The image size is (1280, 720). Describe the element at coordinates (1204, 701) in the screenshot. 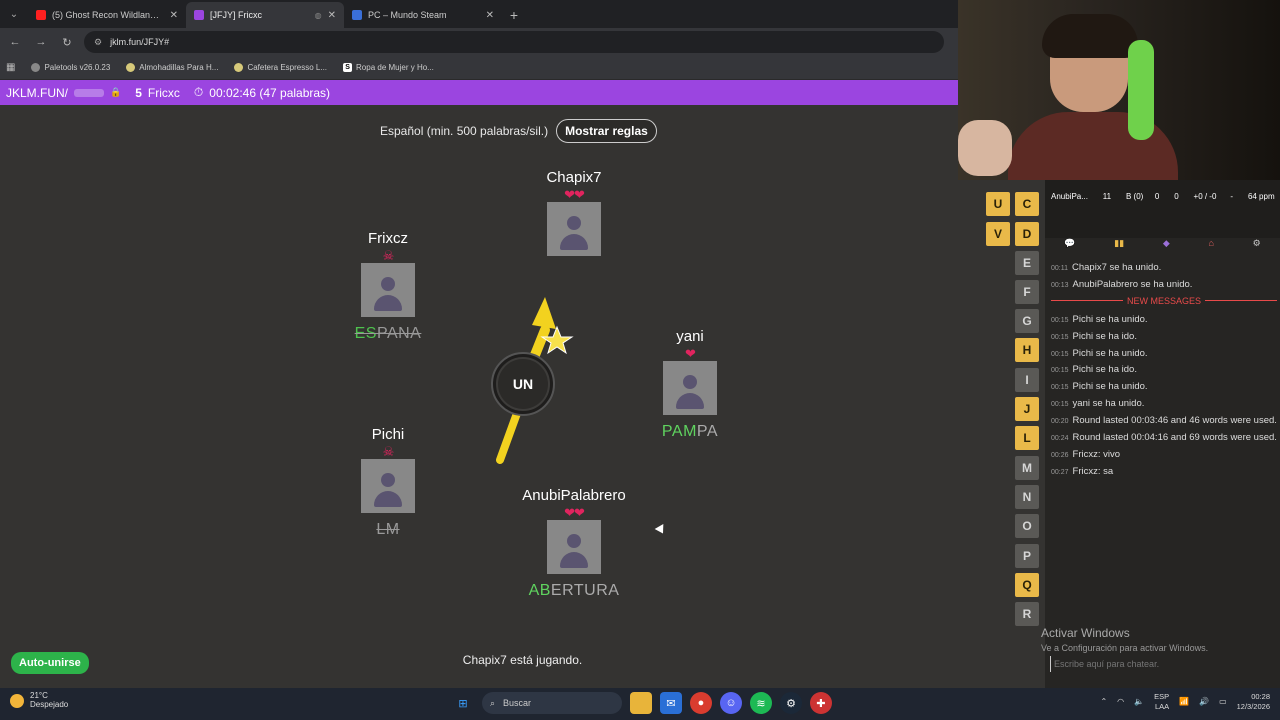

I see `speaker-icon: 🔊` at that location.